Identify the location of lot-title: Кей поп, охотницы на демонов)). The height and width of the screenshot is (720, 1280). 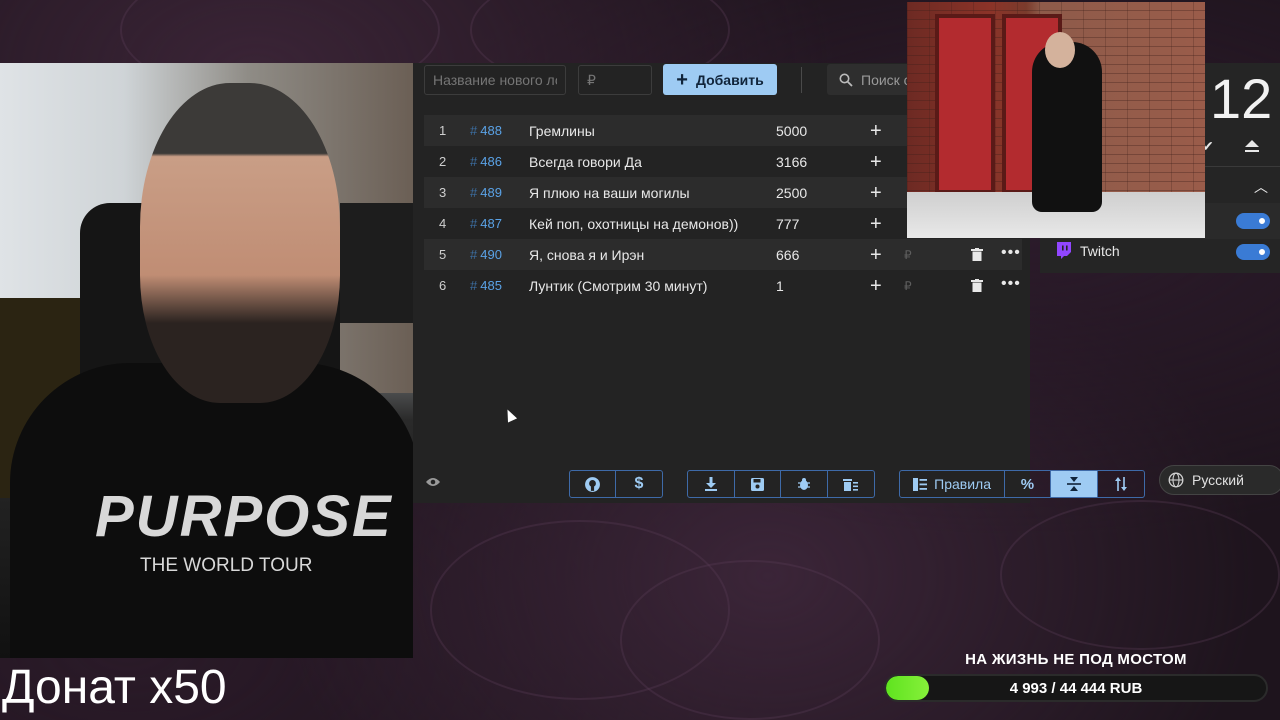
(633, 224).